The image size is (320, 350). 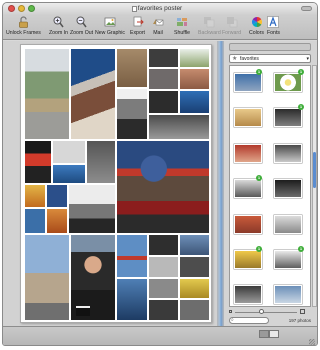 What do you see at coordinates (230, 311) in the screenshot?
I see `small-thumbnails-icon` at bounding box center [230, 311].